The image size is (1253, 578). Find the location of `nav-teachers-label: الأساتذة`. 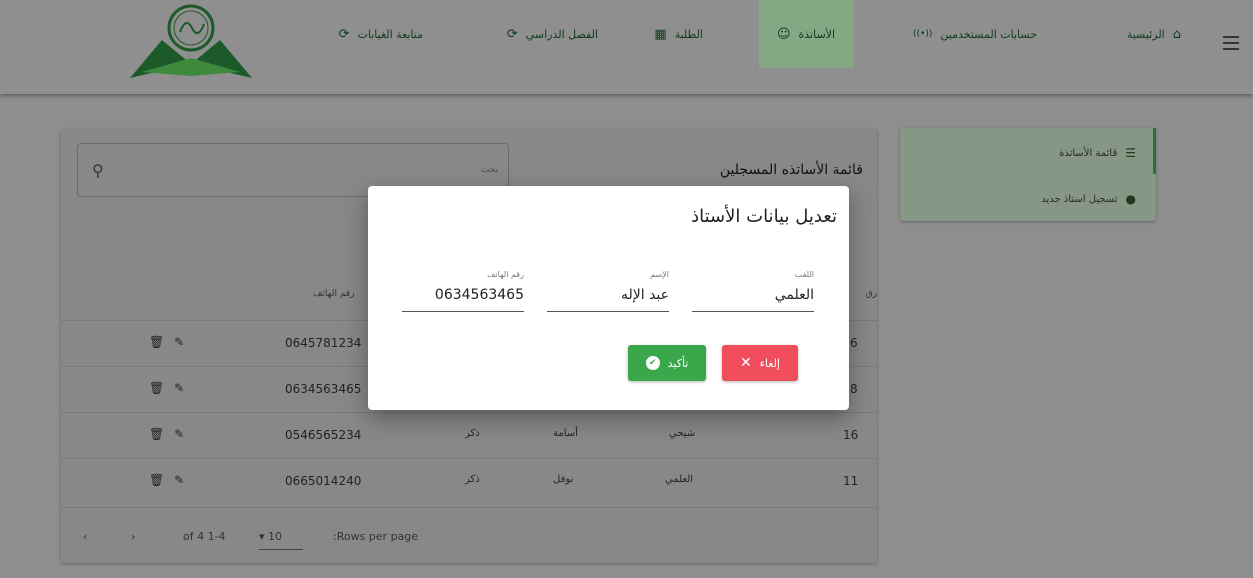

nav-teachers-label: الأساتذة is located at coordinates (817, 34).